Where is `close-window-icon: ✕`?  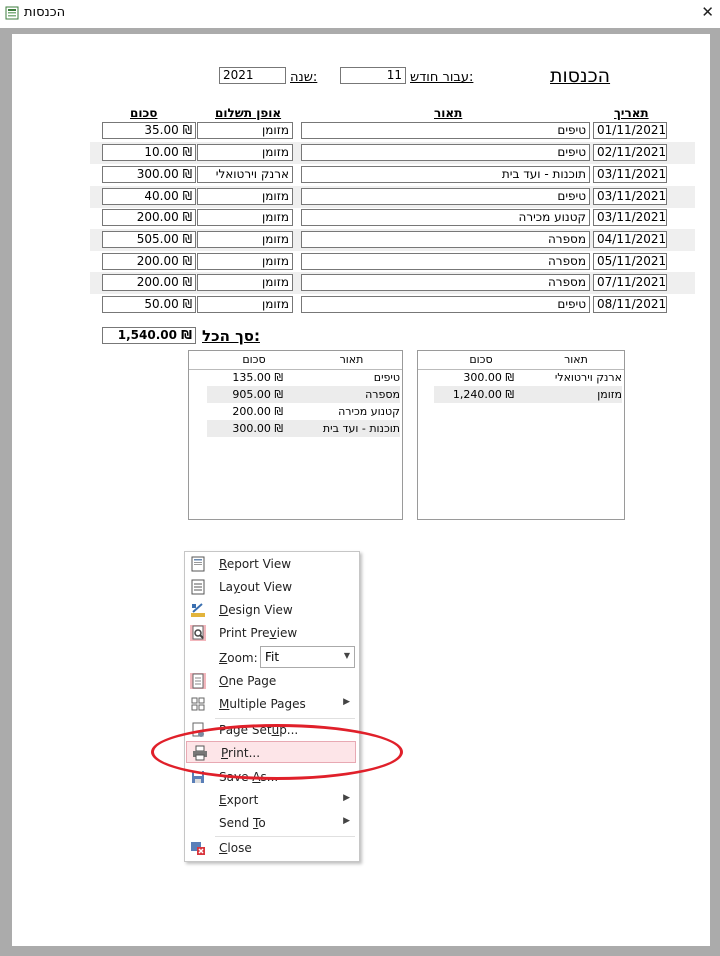 close-window-icon: ✕ is located at coordinates (707, 12).